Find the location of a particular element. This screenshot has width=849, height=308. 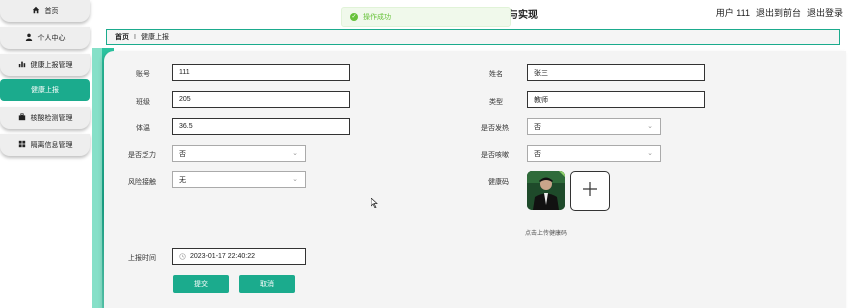

sidebar-item-label: 健康上报管理 is located at coordinates (51, 65).